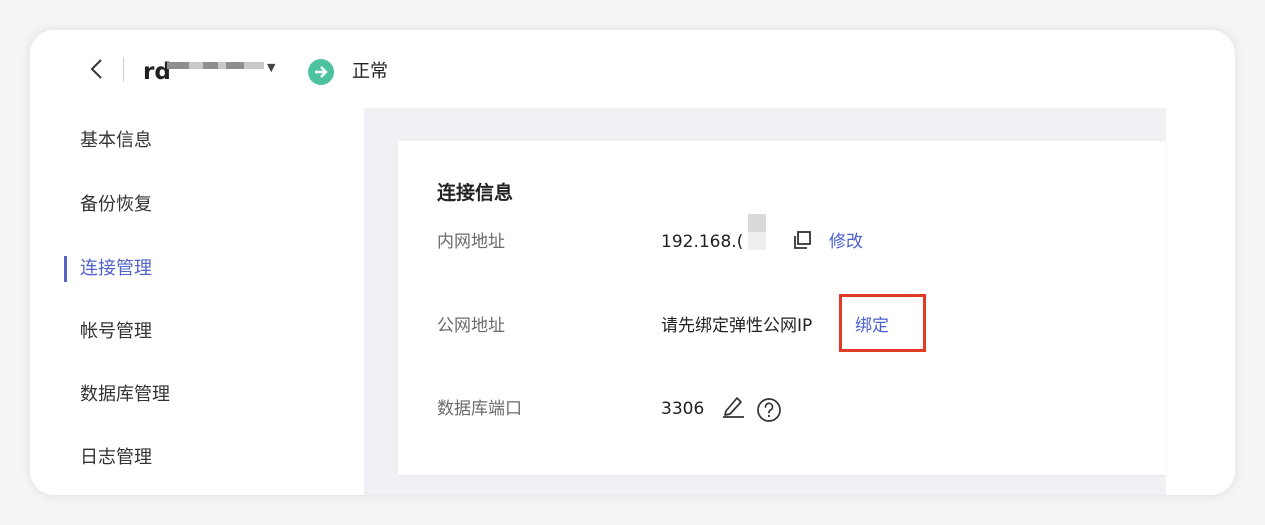 This screenshot has height=525, width=1265. Describe the element at coordinates (479, 409) in the screenshot. I see `db-port-label: 数据库端口` at that location.